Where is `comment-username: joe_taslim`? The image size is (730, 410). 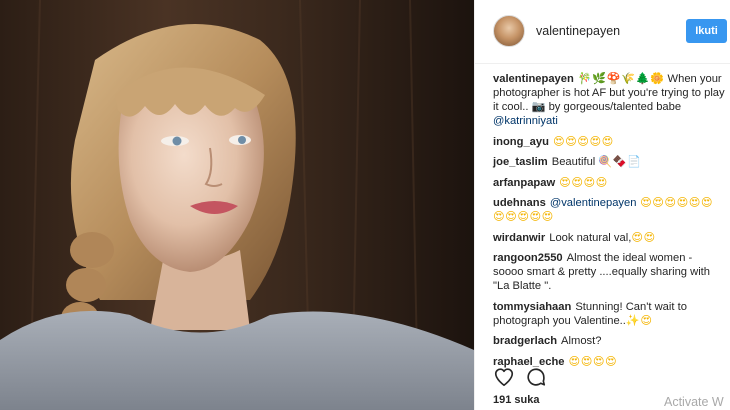 comment-username: joe_taslim is located at coordinates (520, 162).